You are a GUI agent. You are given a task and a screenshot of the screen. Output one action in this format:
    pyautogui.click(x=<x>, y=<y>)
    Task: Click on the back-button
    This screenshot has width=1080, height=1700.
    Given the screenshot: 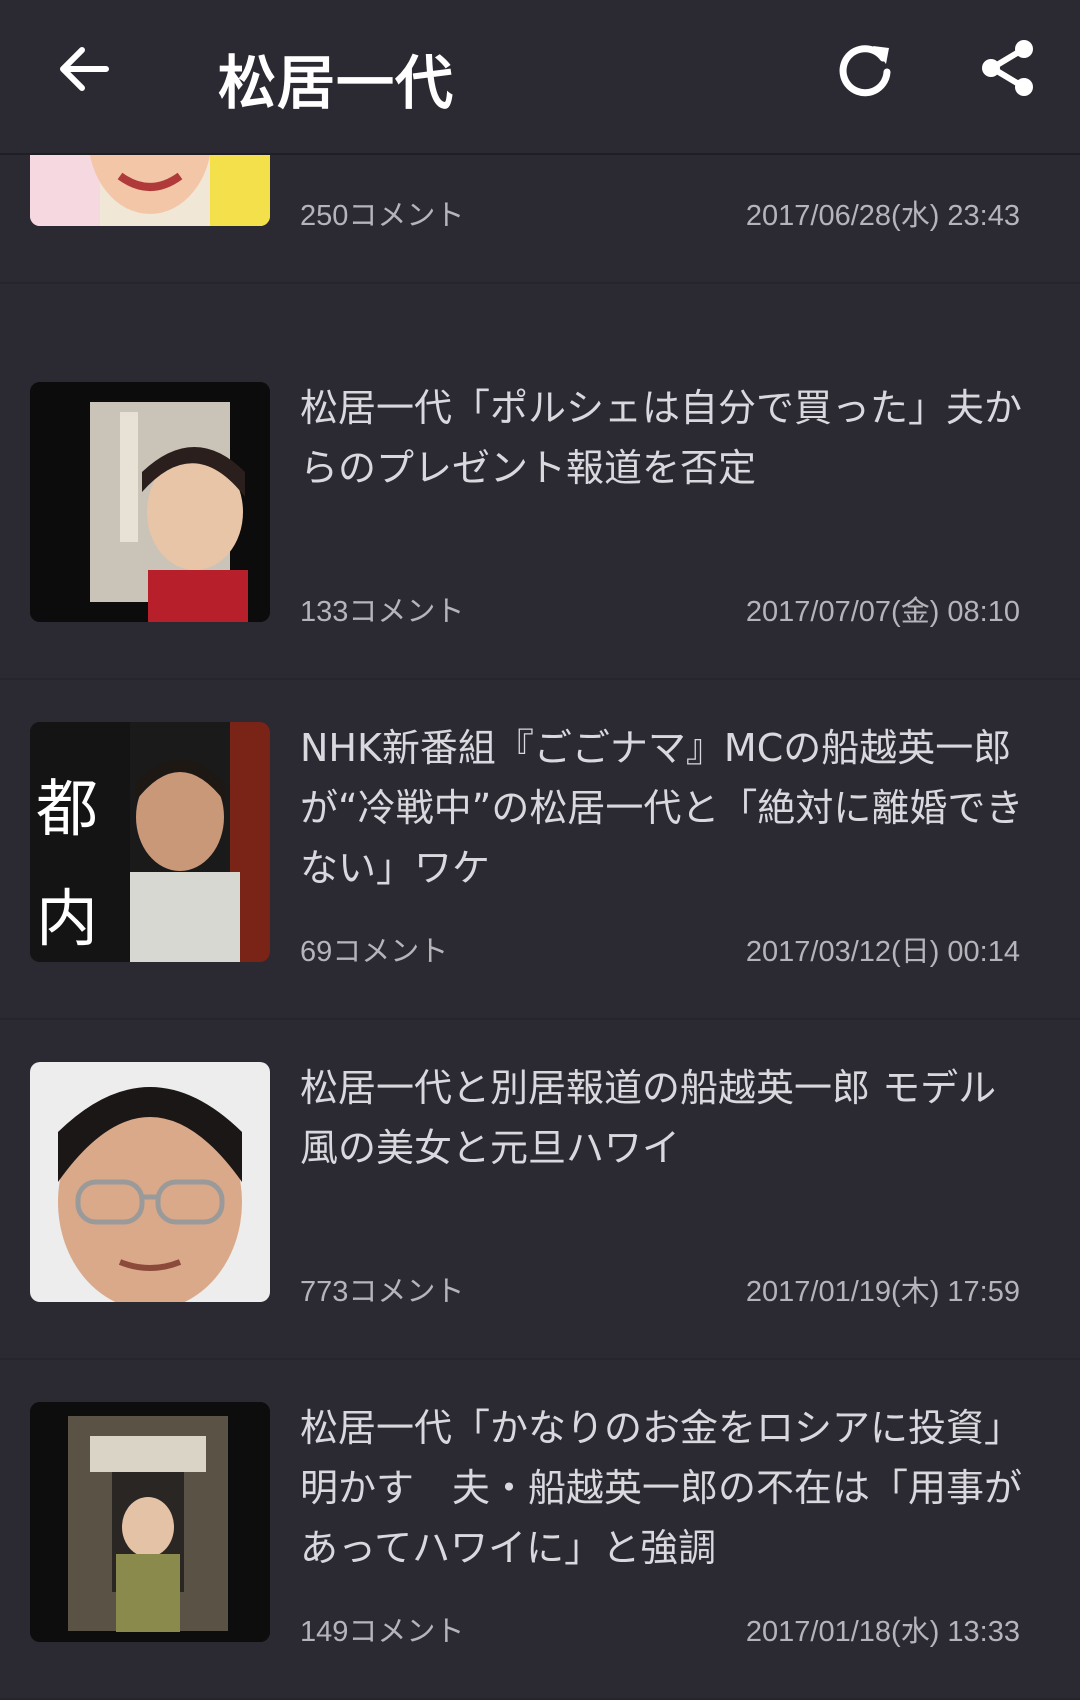 What is the action you would take?
    pyautogui.click(x=83, y=69)
    